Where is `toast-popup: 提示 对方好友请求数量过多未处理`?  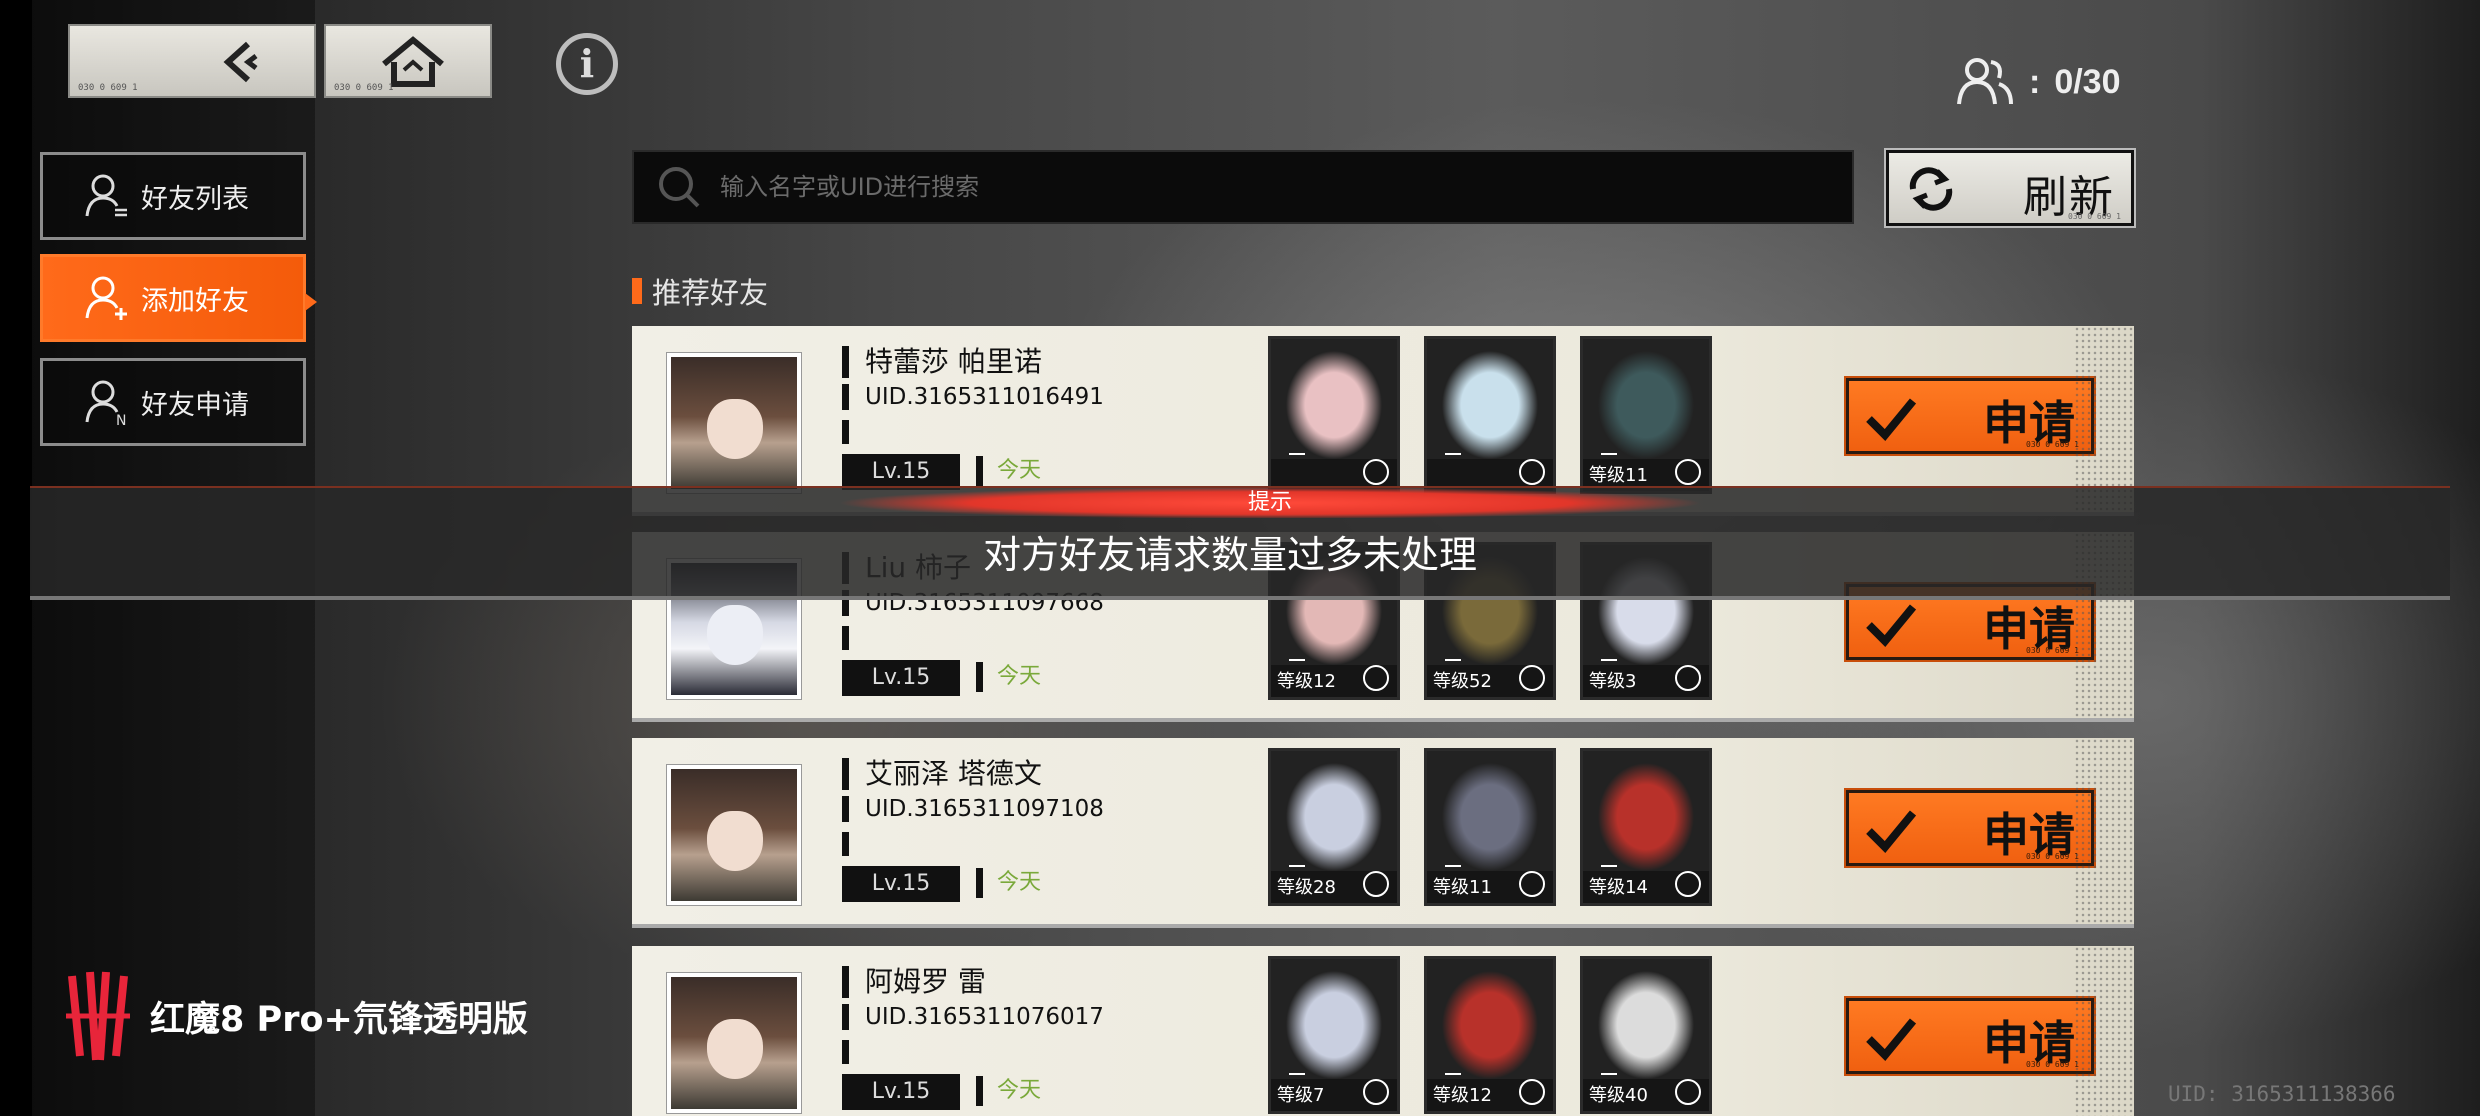 toast-popup: 提示 对方好友请求数量过多未处理 is located at coordinates (1240, 543).